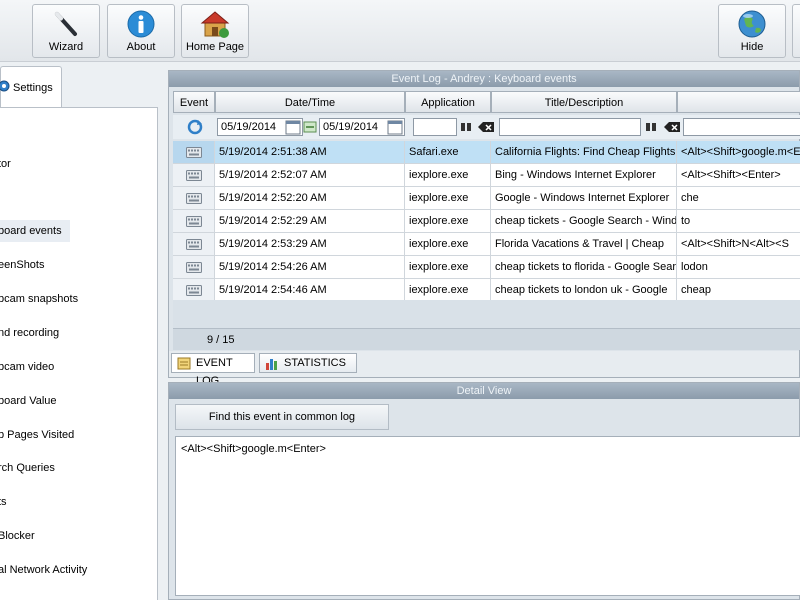  What do you see at coordinates (584, 221) in the screenshot?
I see `title-cell: cheap tickets - Google Search - Windows` at bounding box center [584, 221].